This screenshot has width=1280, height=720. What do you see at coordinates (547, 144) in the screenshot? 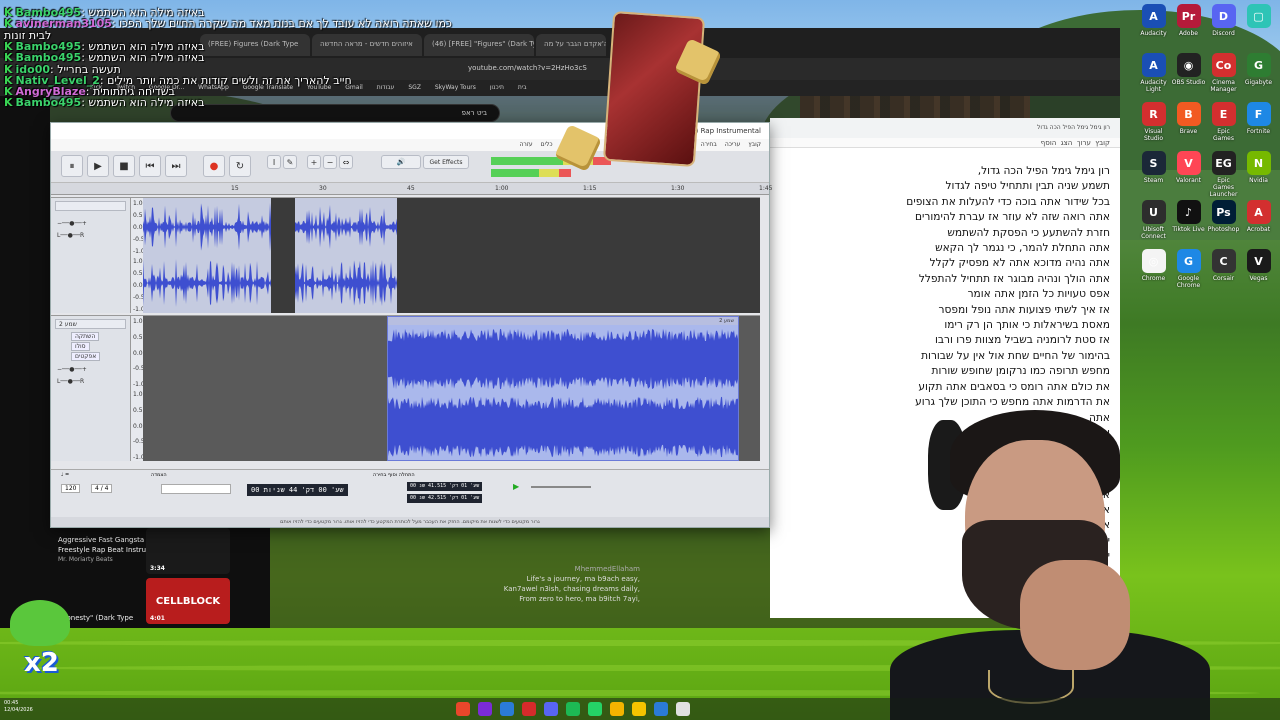
I see `audacity-menu-item: כלים` at bounding box center [547, 144].